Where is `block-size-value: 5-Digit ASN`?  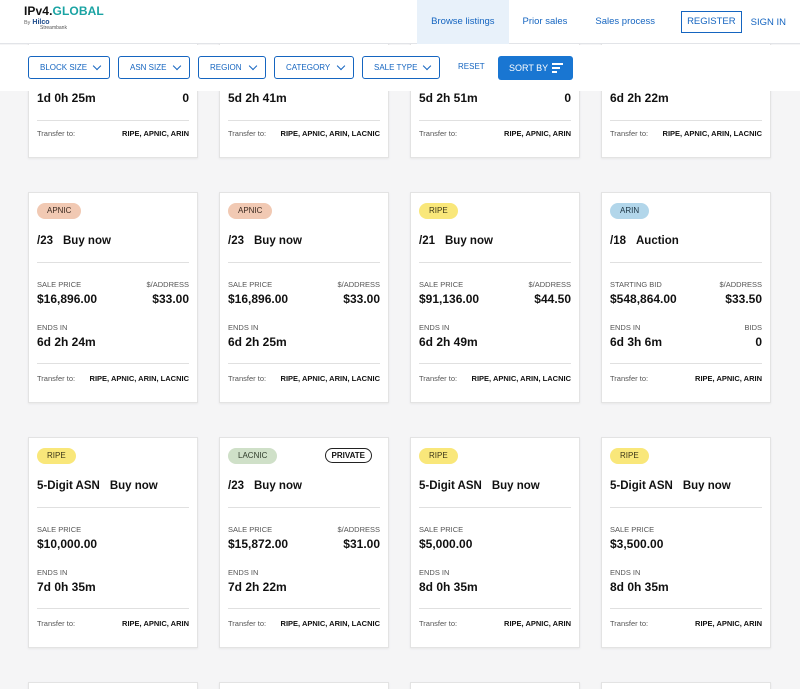 block-size-value: 5-Digit ASN is located at coordinates (68, 486).